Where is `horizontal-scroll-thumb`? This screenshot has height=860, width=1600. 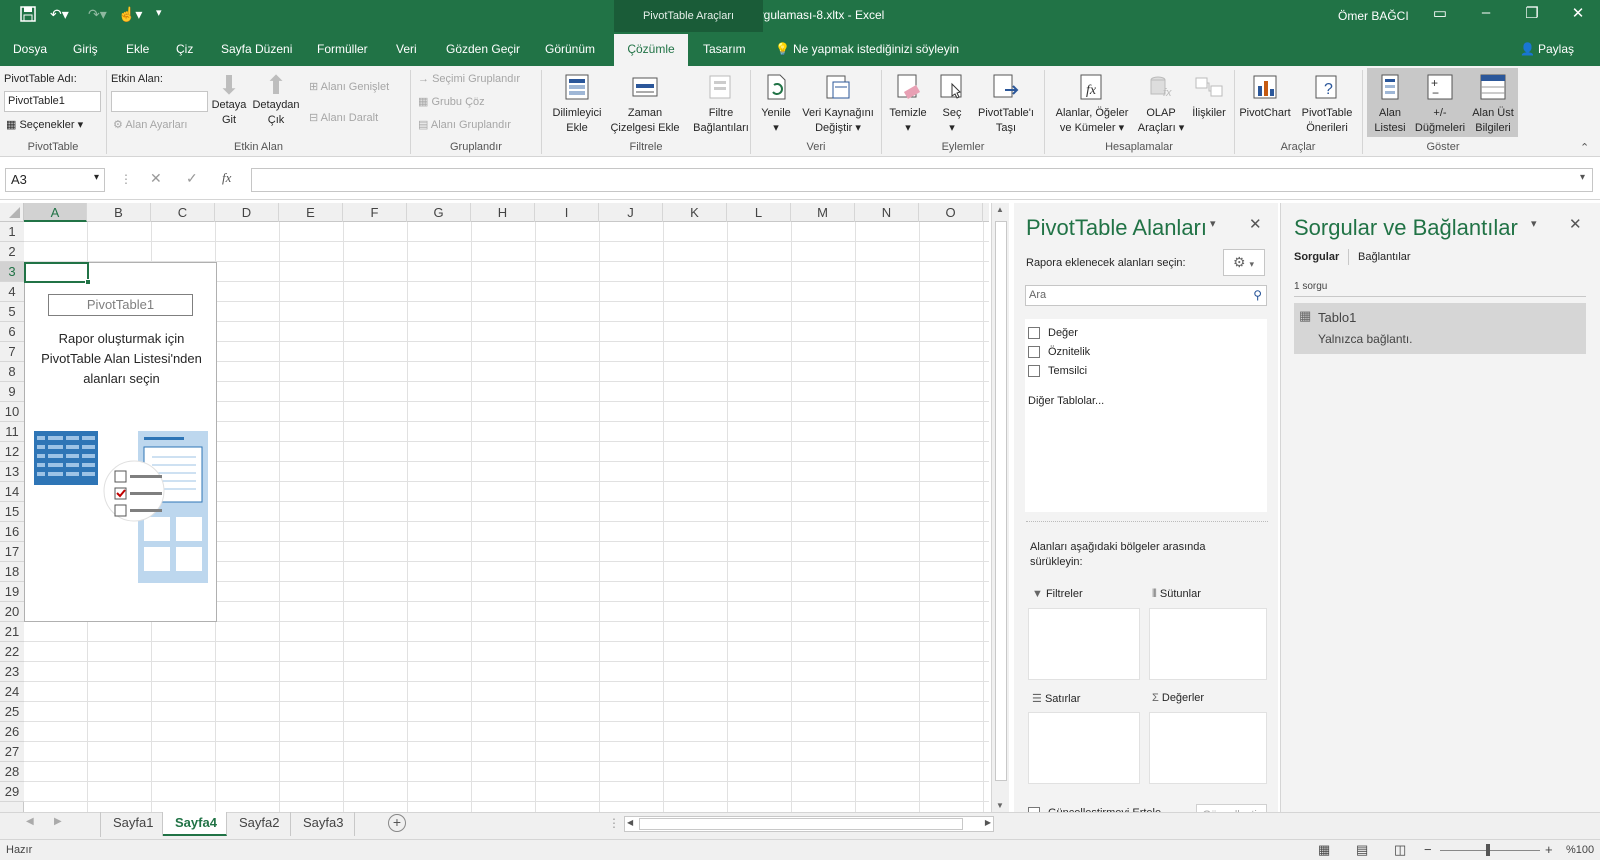
horizontal-scroll-thumb is located at coordinates (801, 824).